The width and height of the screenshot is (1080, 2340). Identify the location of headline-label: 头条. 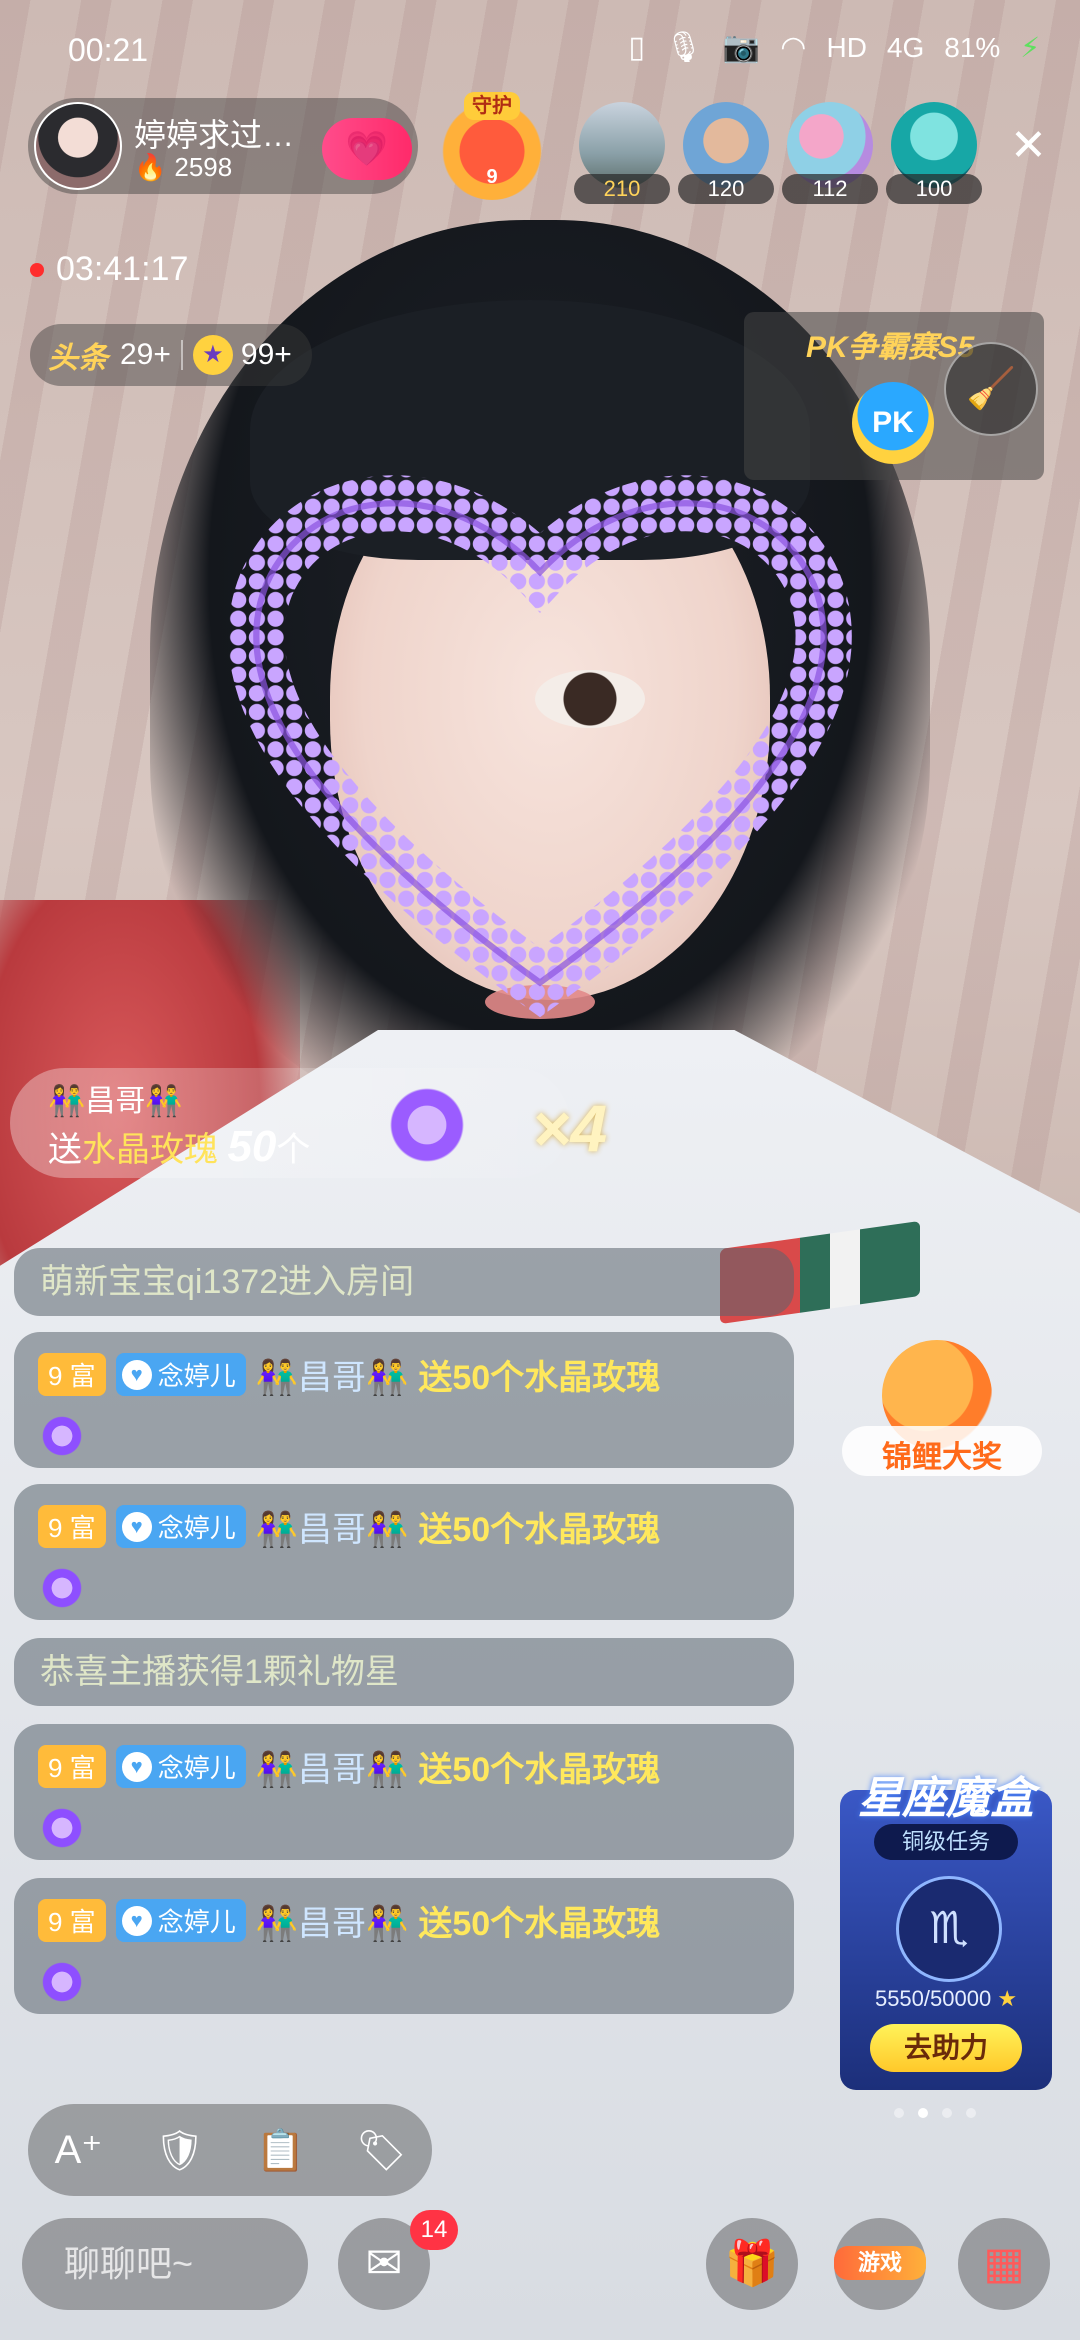
(78, 358).